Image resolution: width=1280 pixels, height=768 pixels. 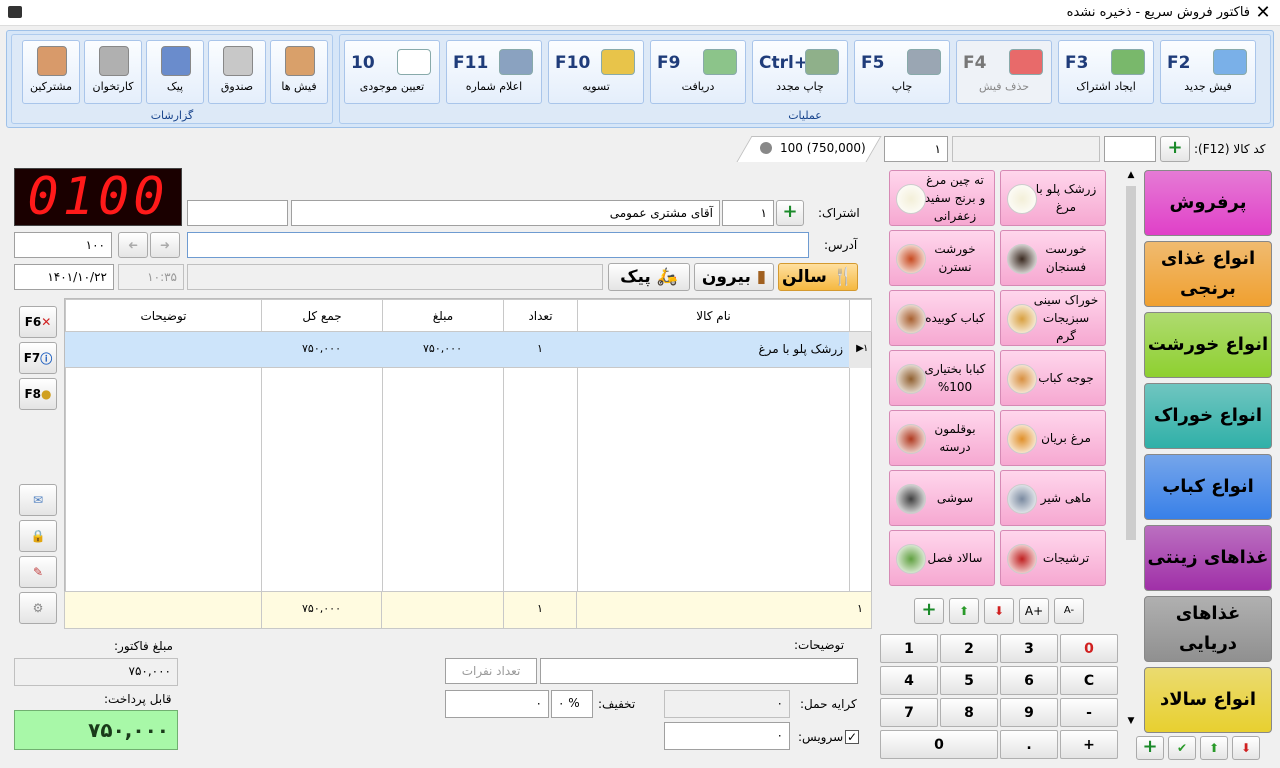 What do you see at coordinates (1029, 712) in the screenshot?
I see `numpad-key: 9` at bounding box center [1029, 712].